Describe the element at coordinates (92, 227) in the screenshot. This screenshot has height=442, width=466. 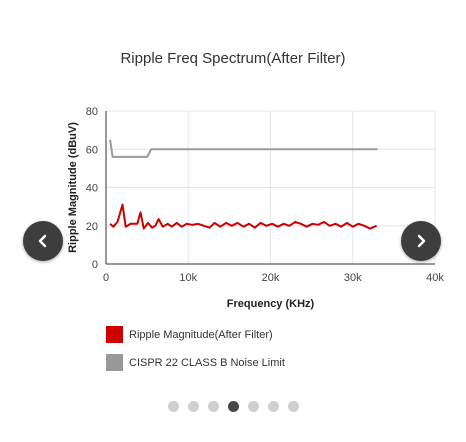
I see `y-tick-label: 20` at that location.